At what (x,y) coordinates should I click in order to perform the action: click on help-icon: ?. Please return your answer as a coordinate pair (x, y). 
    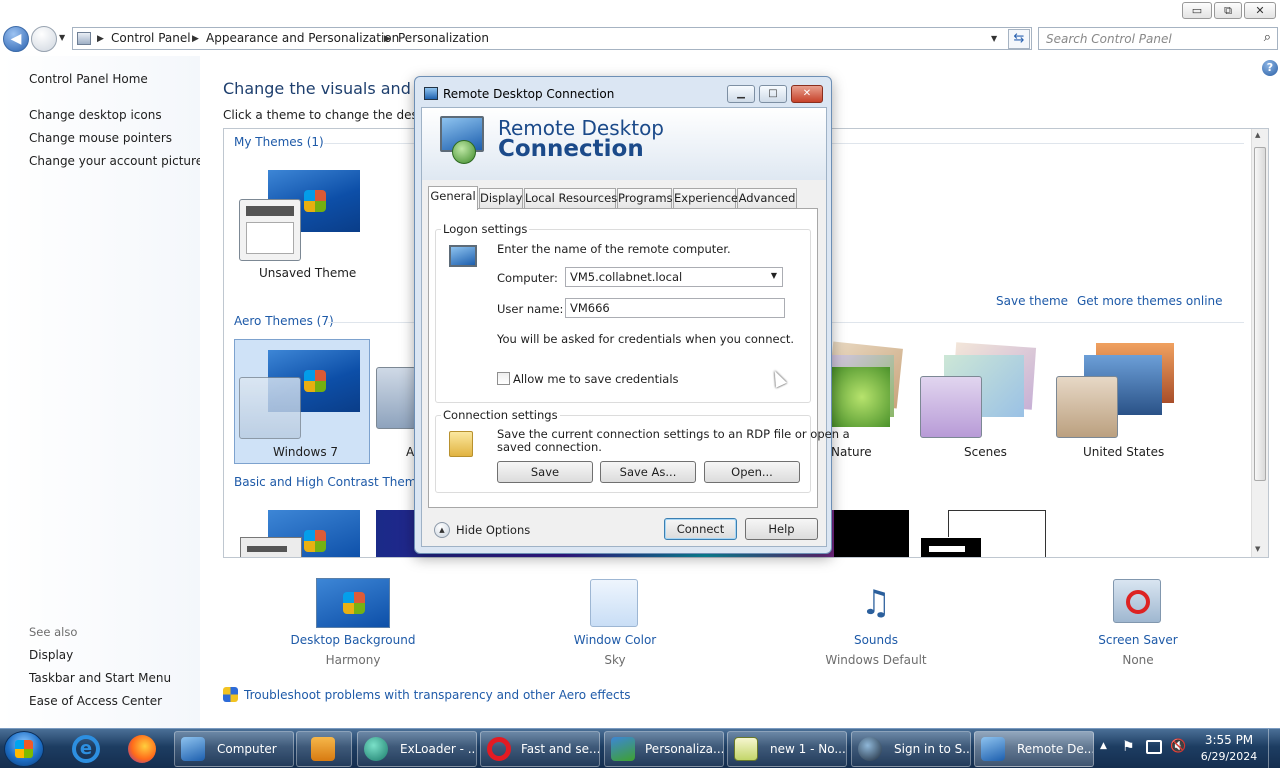
    Looking at the image, I should click on (1270, 68).